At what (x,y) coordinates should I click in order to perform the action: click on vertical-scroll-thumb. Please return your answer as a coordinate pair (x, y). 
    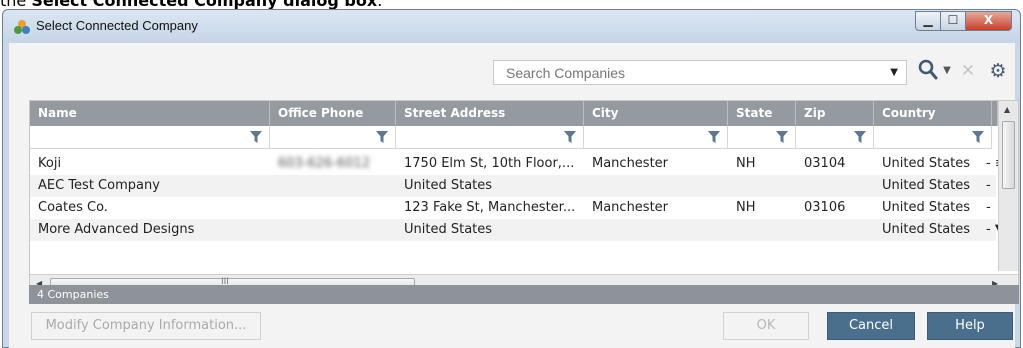
    Looking at the image, I should click on (1008, 155).